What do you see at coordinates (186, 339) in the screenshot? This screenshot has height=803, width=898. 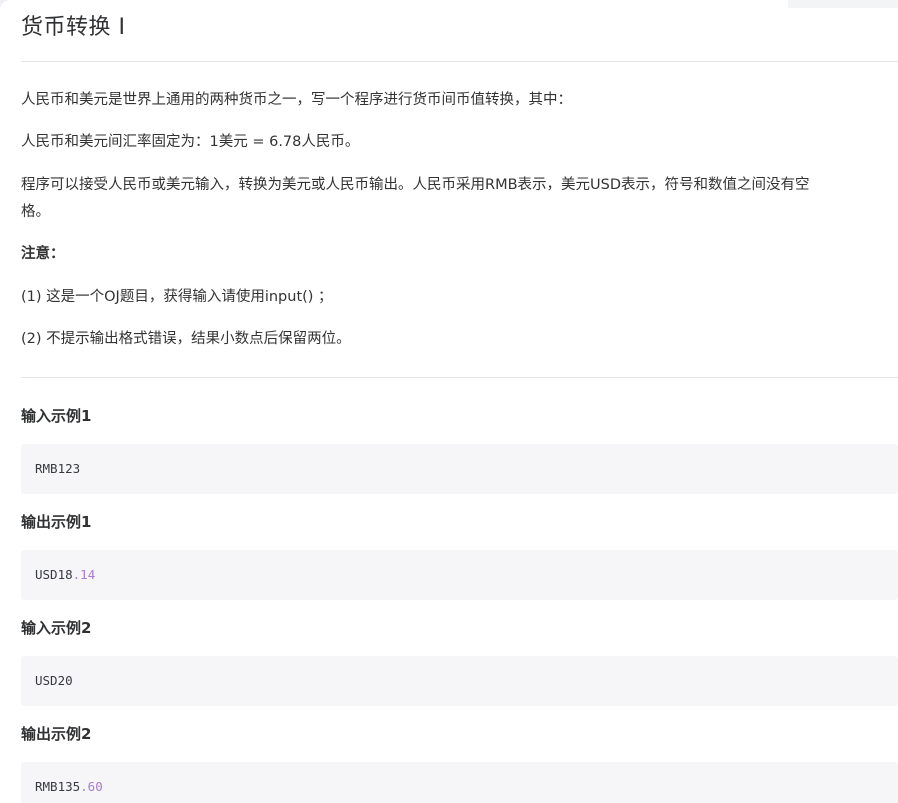 I see `note-item-2: (2) 不提示输出格式错误，结果小数点后保留两位。` at bounding box center [186, 339].